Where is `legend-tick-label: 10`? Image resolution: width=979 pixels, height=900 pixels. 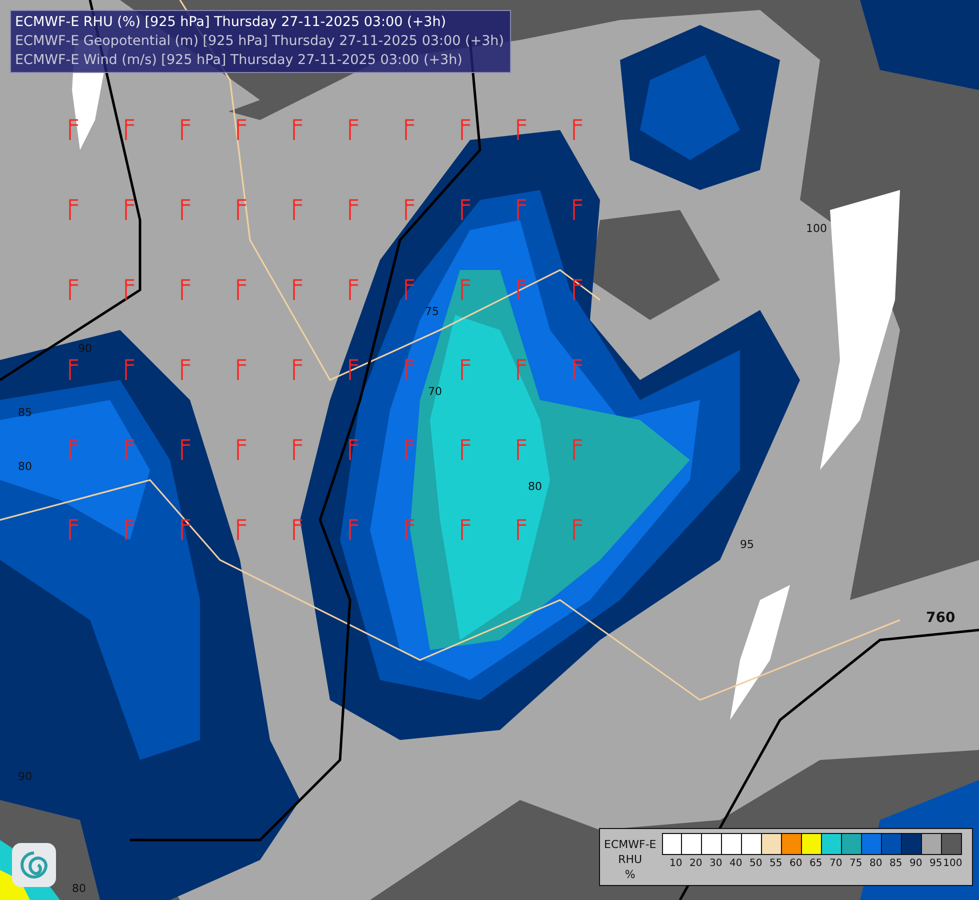
legend-tick-label: 10 is located at coordinates (676, 863).